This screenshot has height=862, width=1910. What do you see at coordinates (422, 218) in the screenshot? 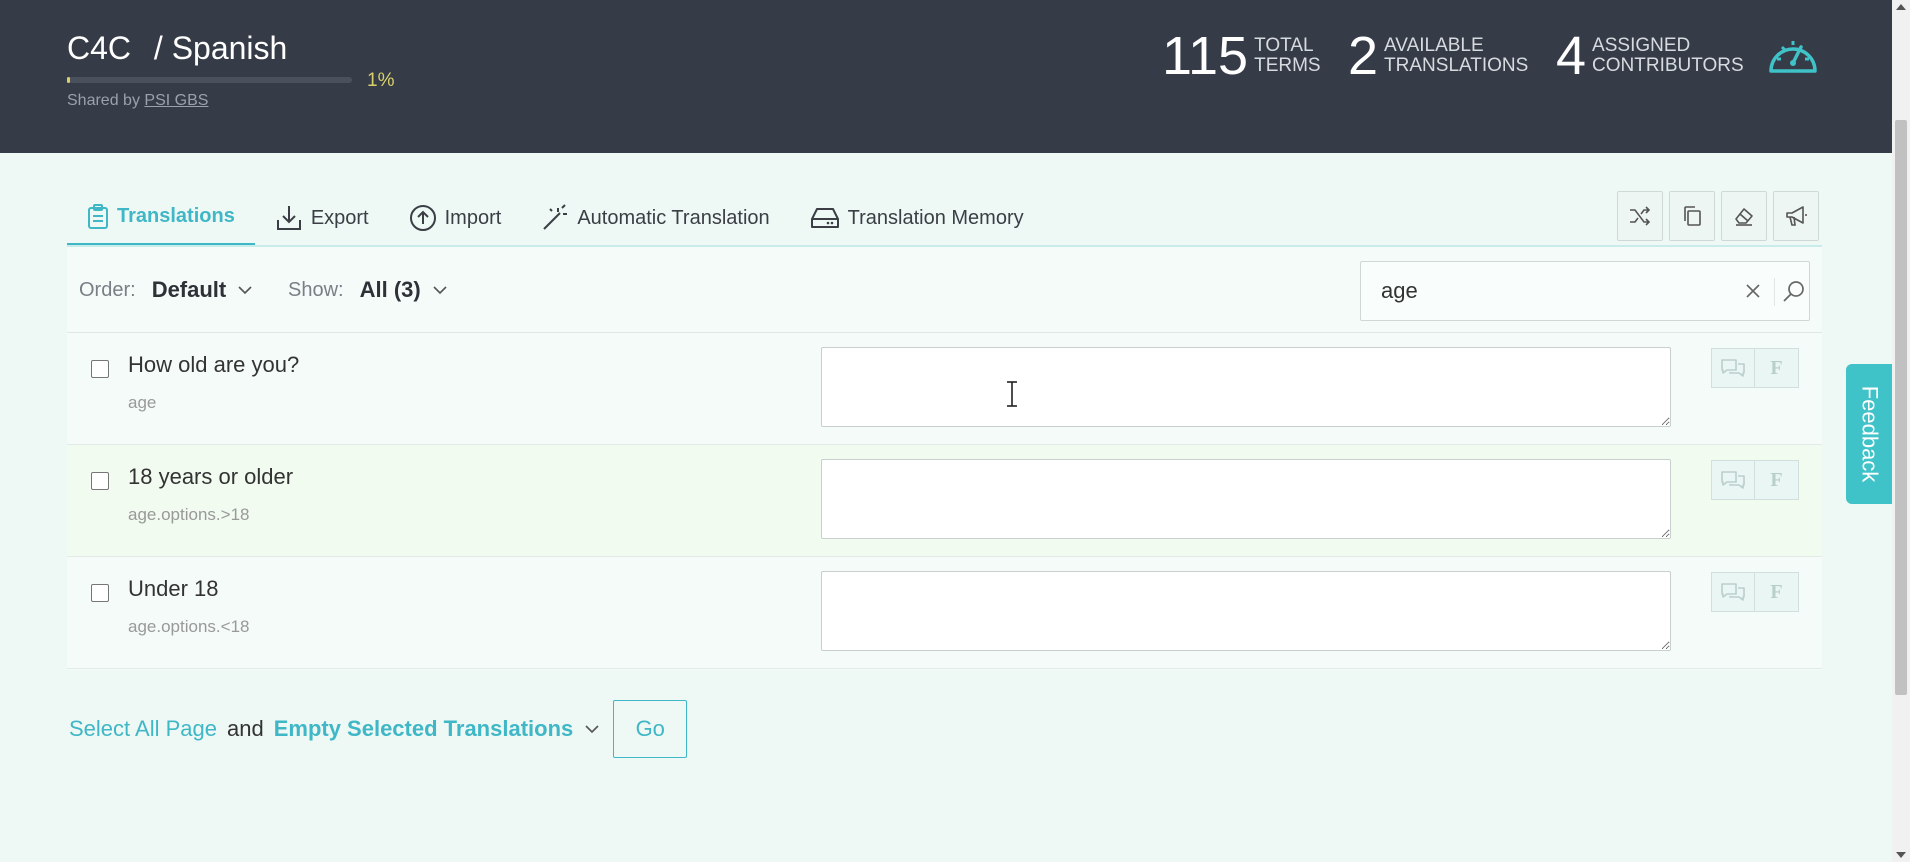
I see `upload-circle-icon` at bounding box center [422, 218].